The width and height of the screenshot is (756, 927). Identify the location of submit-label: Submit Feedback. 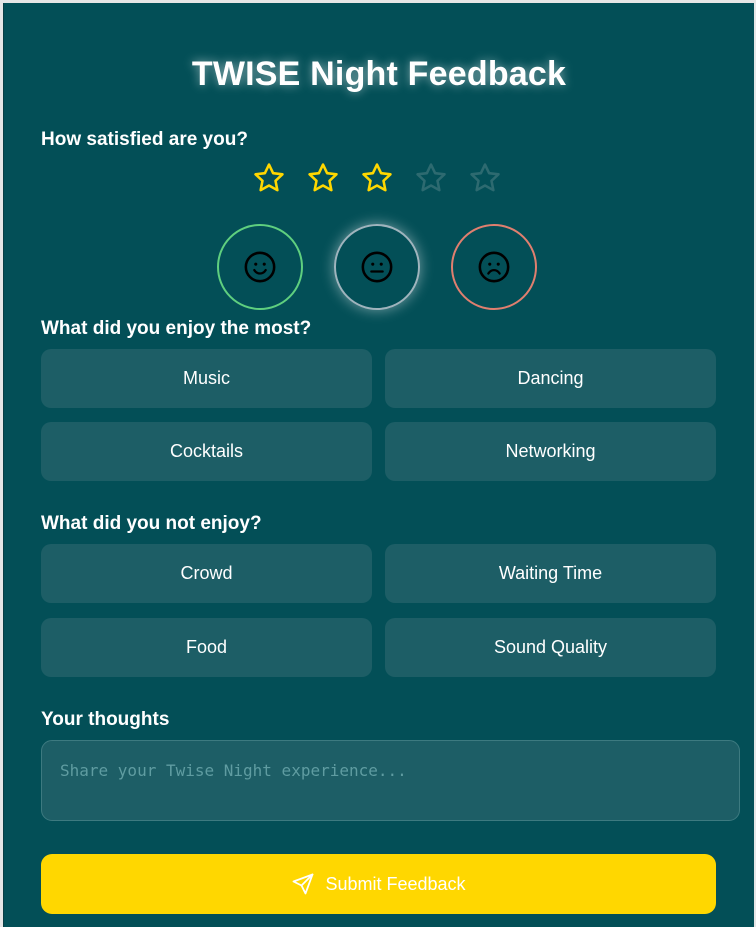
(395, 883).